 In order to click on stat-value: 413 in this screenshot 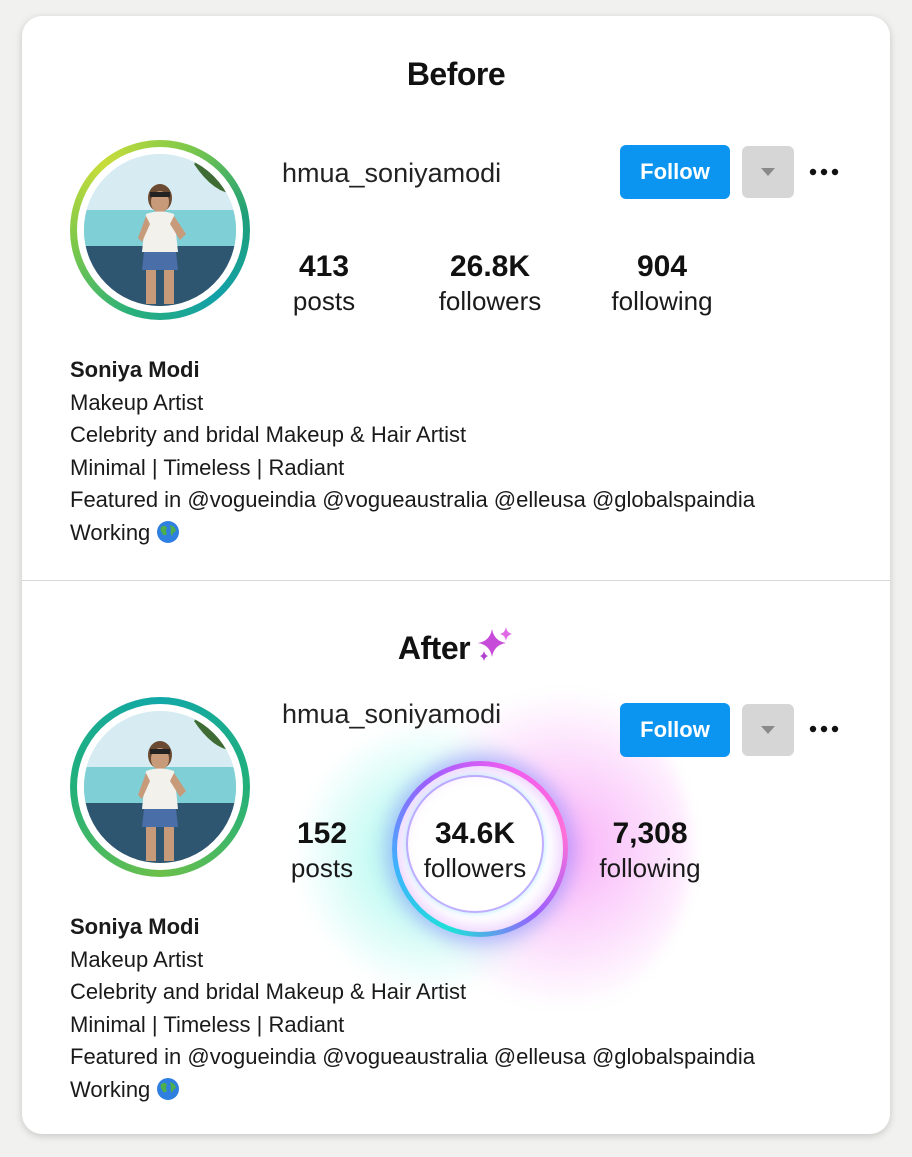, I will do `click(324, 266)`.